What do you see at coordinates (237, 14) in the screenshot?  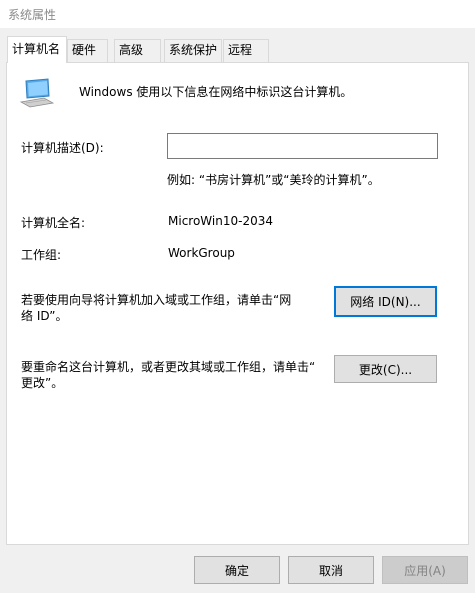 I see `title-bar: 系统属性` at bounding box center [237, 14].